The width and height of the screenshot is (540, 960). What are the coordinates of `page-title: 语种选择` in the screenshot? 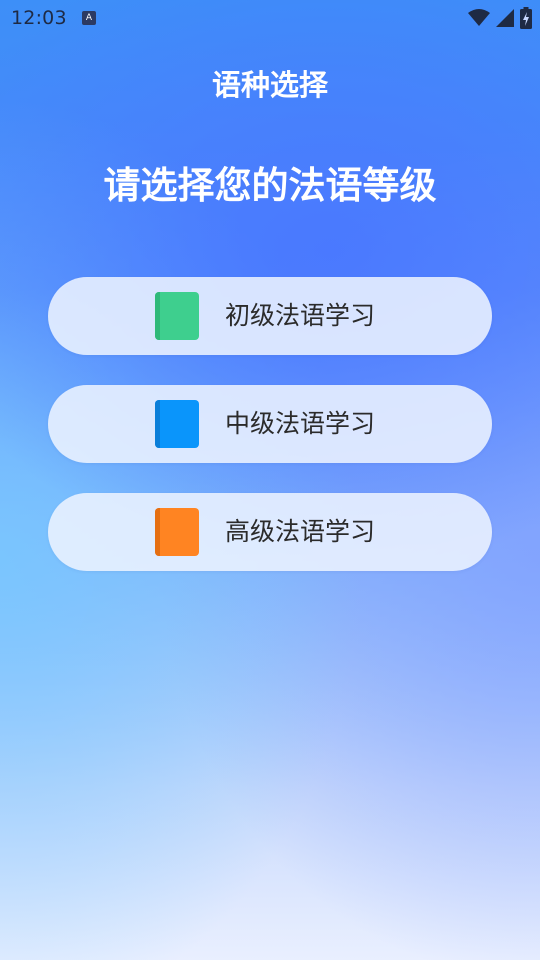 It's located at (269, 85).